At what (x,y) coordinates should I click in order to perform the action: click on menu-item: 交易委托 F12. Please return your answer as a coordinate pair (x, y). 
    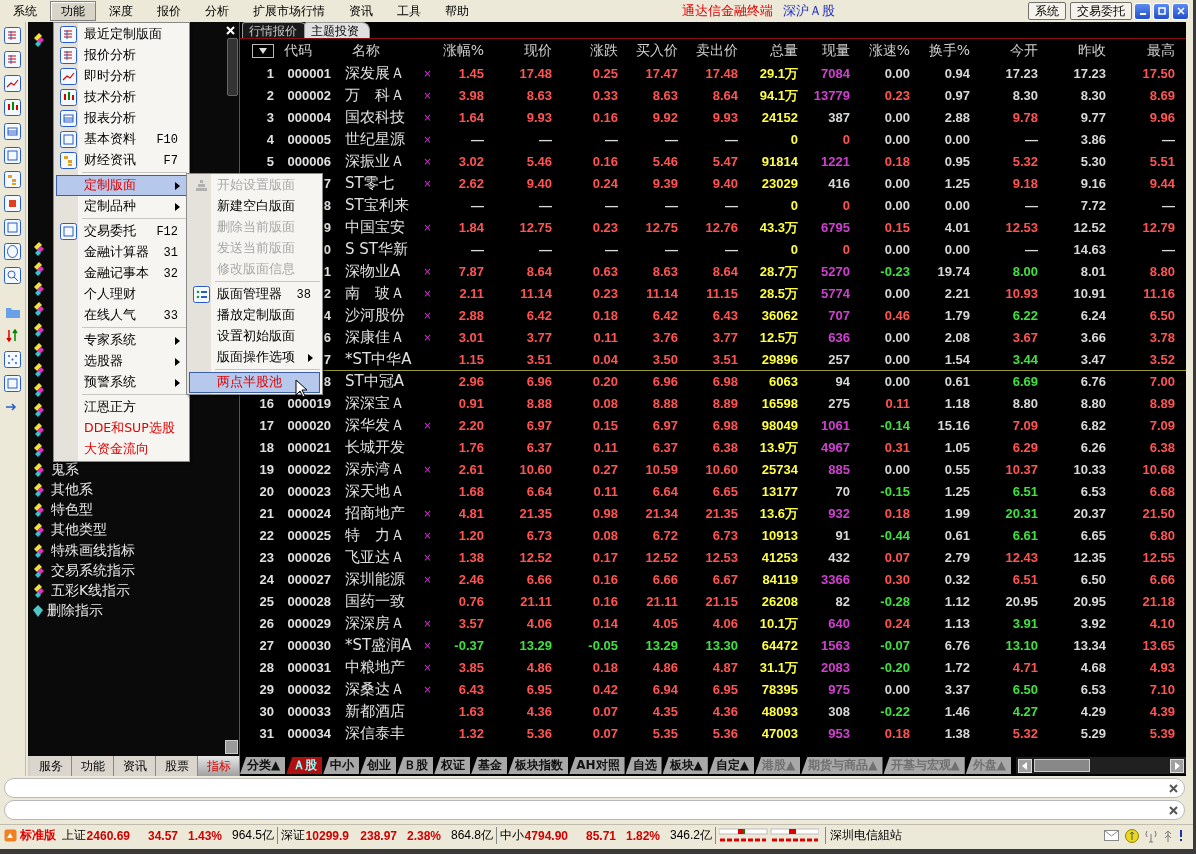
    Looking at the image, I should click on (121, 231).